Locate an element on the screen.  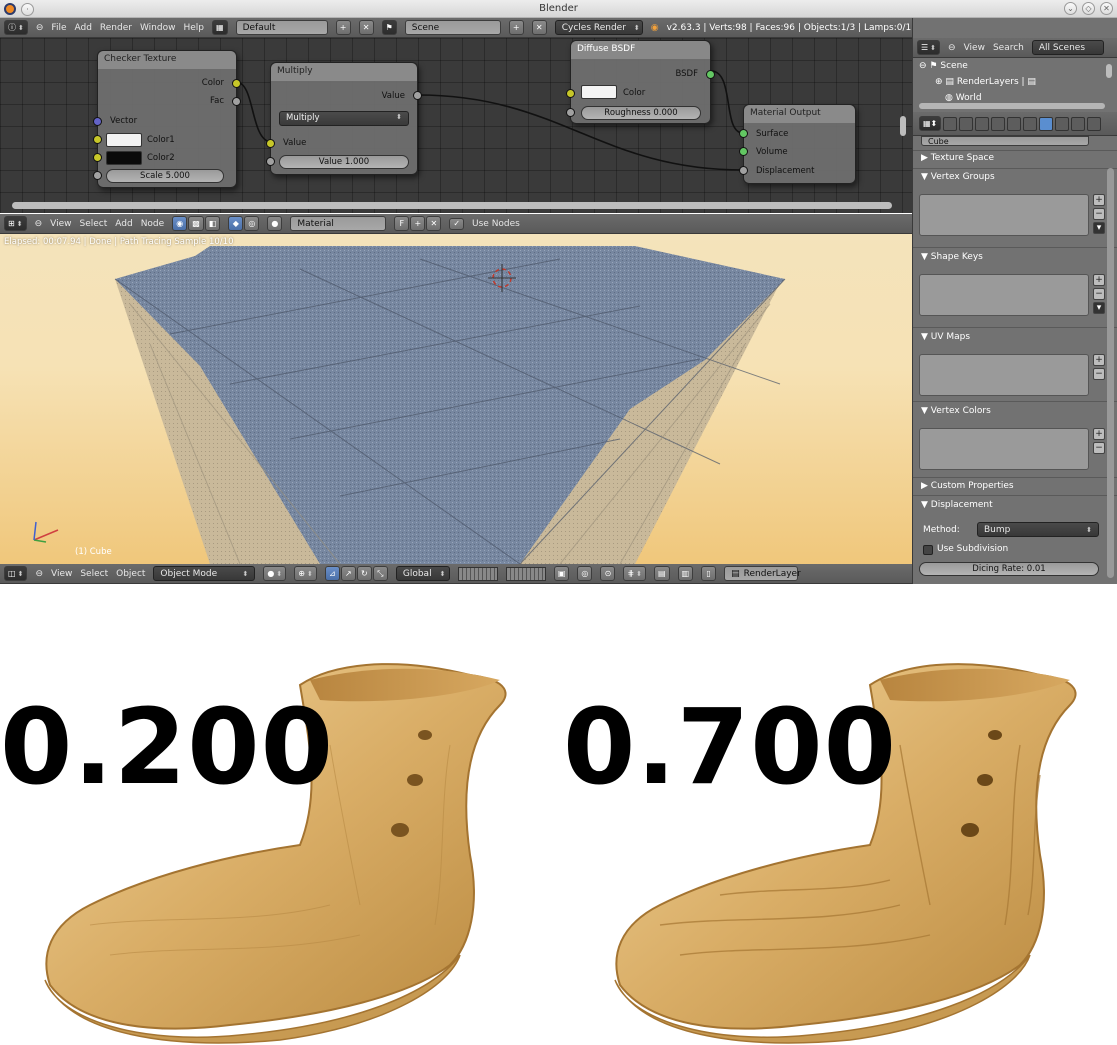
panel-header-texture-space: ▶ Texture Space is located at coordinates (957, 158).